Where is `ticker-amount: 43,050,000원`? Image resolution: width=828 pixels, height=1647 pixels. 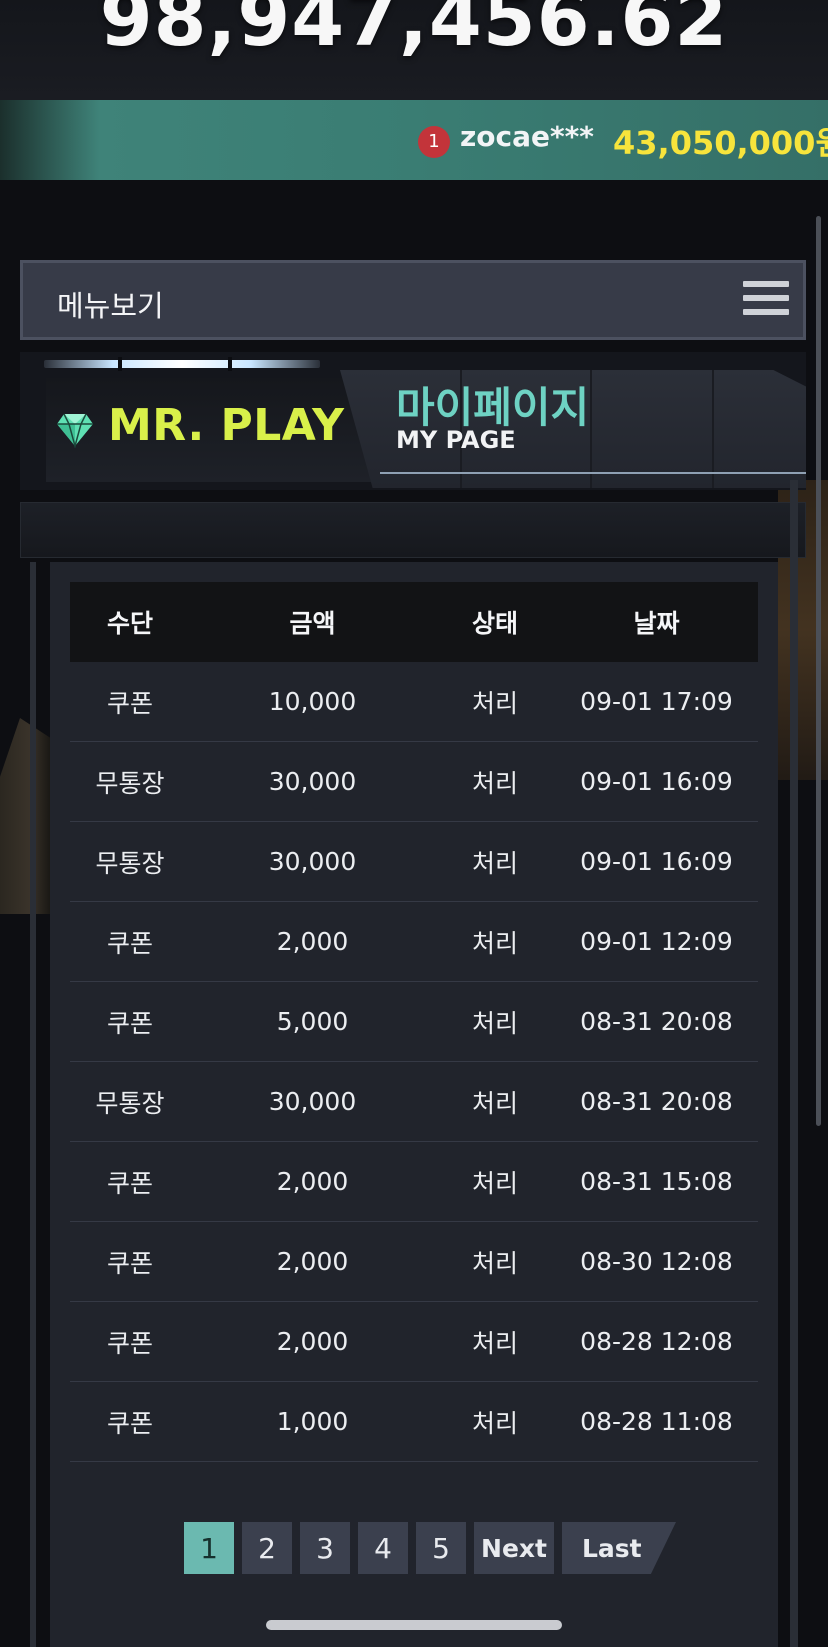
ticker-amount: 43,050,000원 is located at coordinates (720, 143).